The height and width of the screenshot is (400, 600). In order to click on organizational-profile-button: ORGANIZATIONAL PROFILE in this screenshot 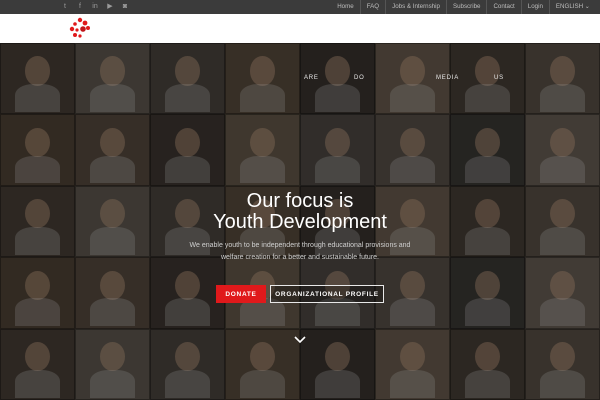, I will do `click(327, 294)`.